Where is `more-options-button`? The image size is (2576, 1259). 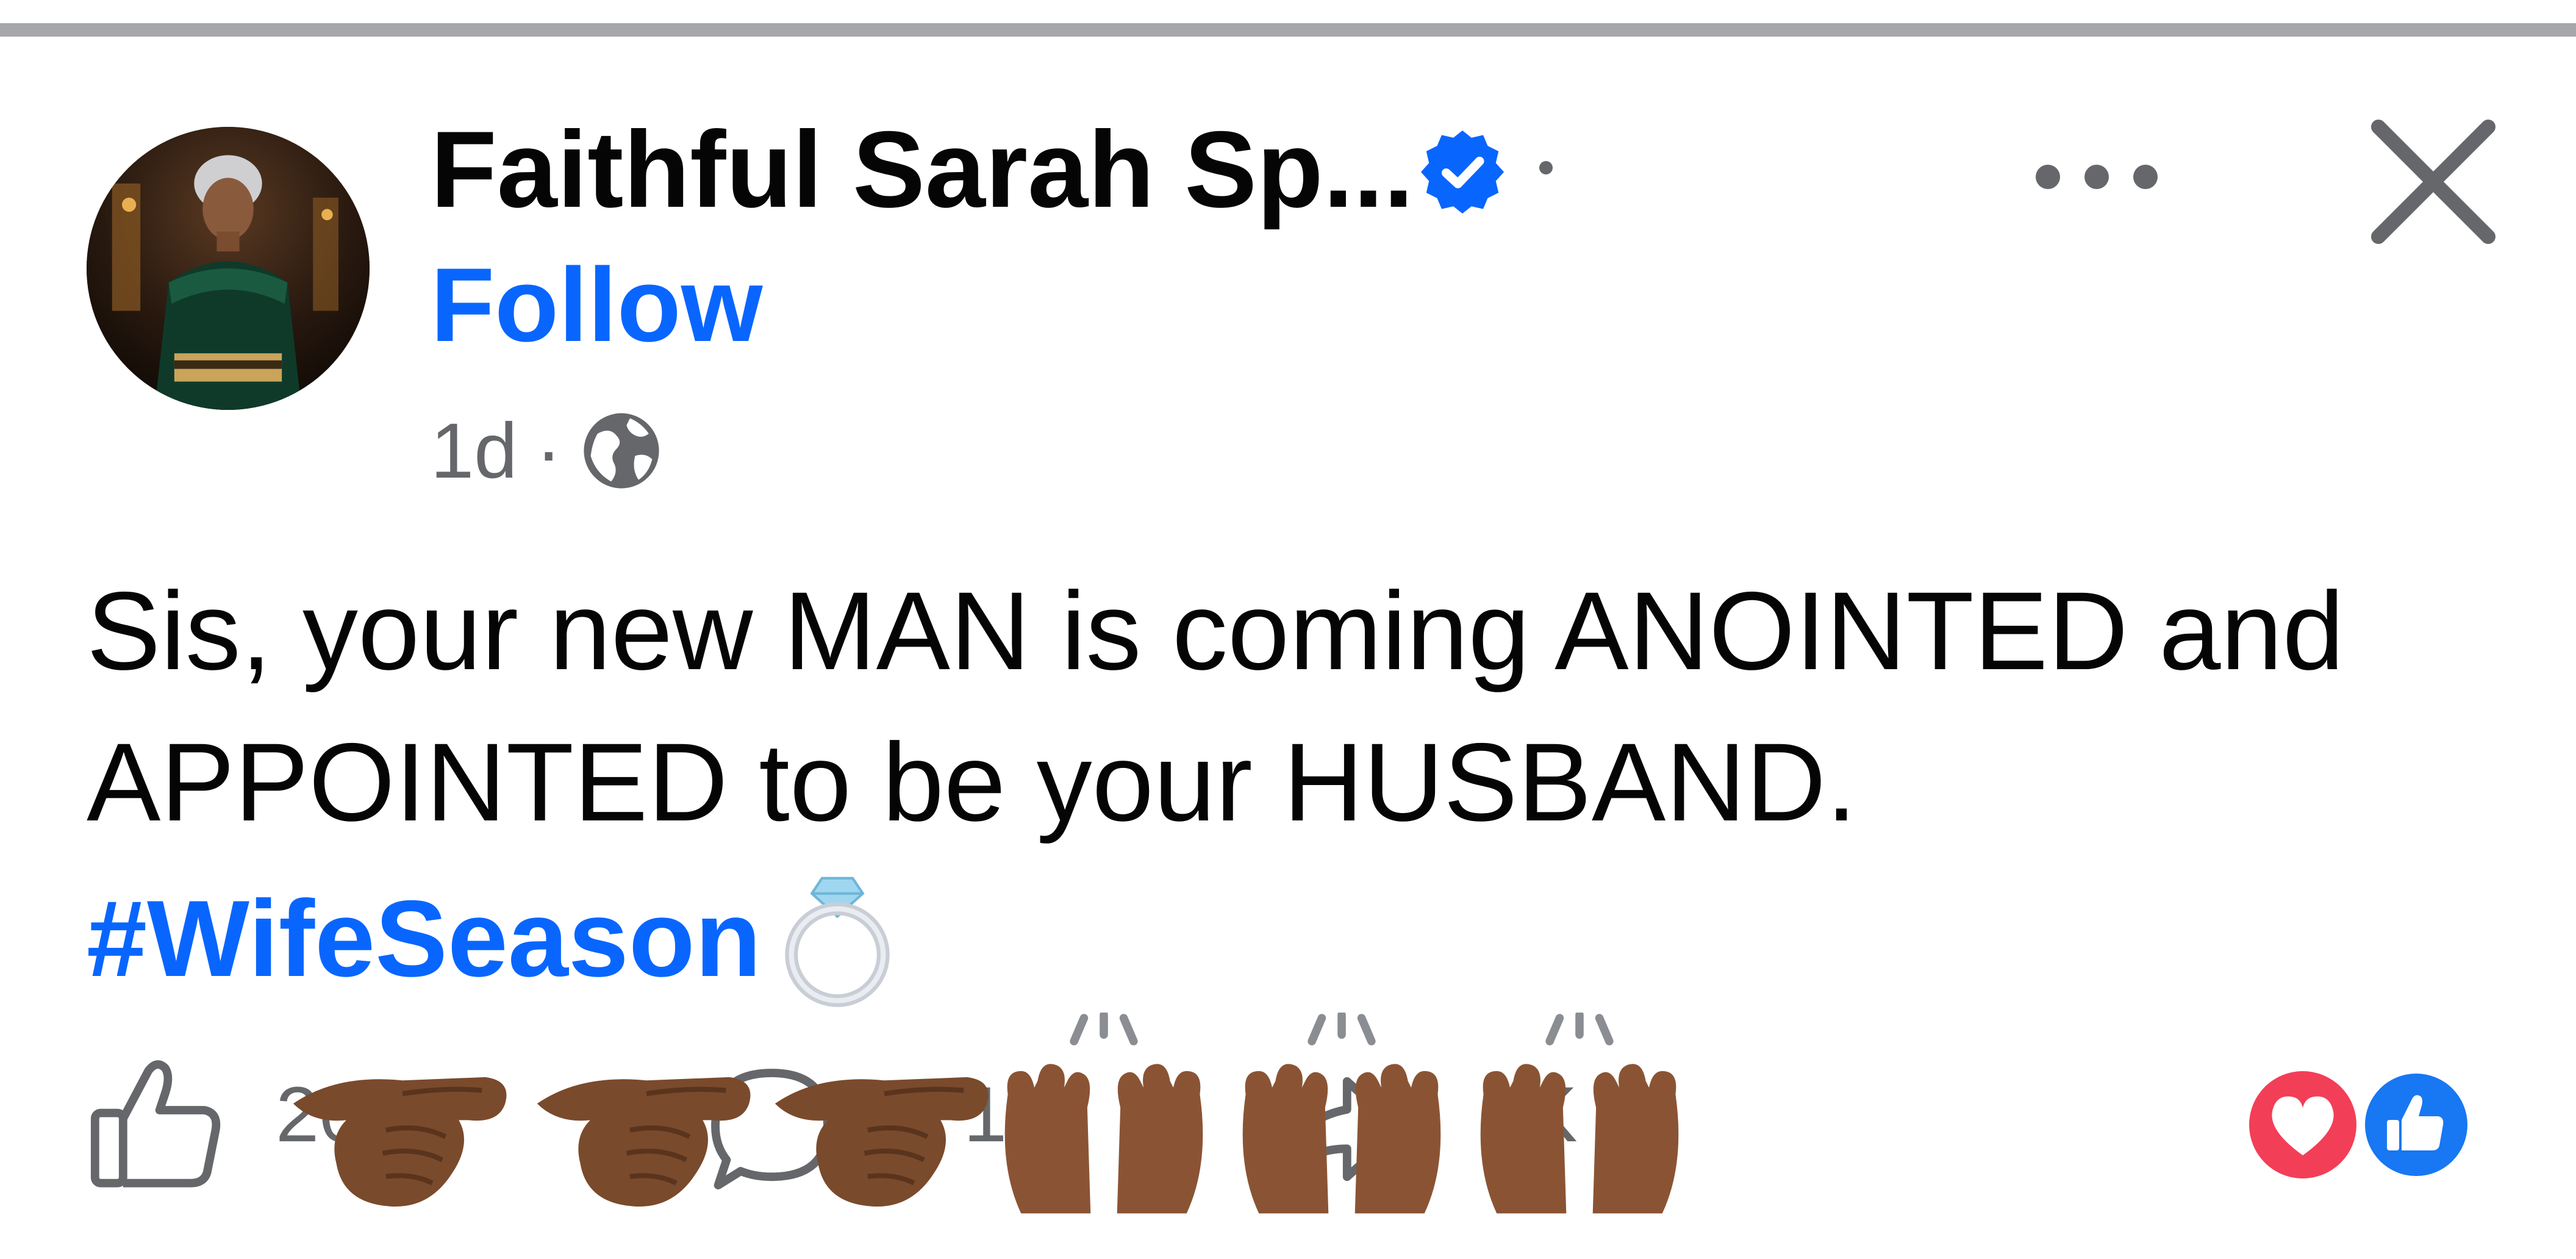 more-options-button is located at coordinates (2096, 176).